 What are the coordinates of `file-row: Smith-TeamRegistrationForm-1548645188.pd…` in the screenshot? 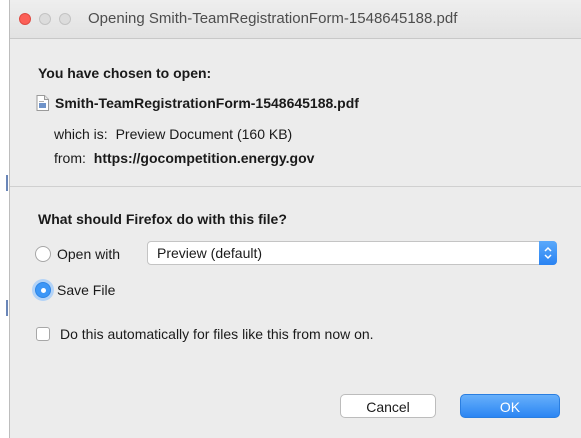 It's located at (197, 103).